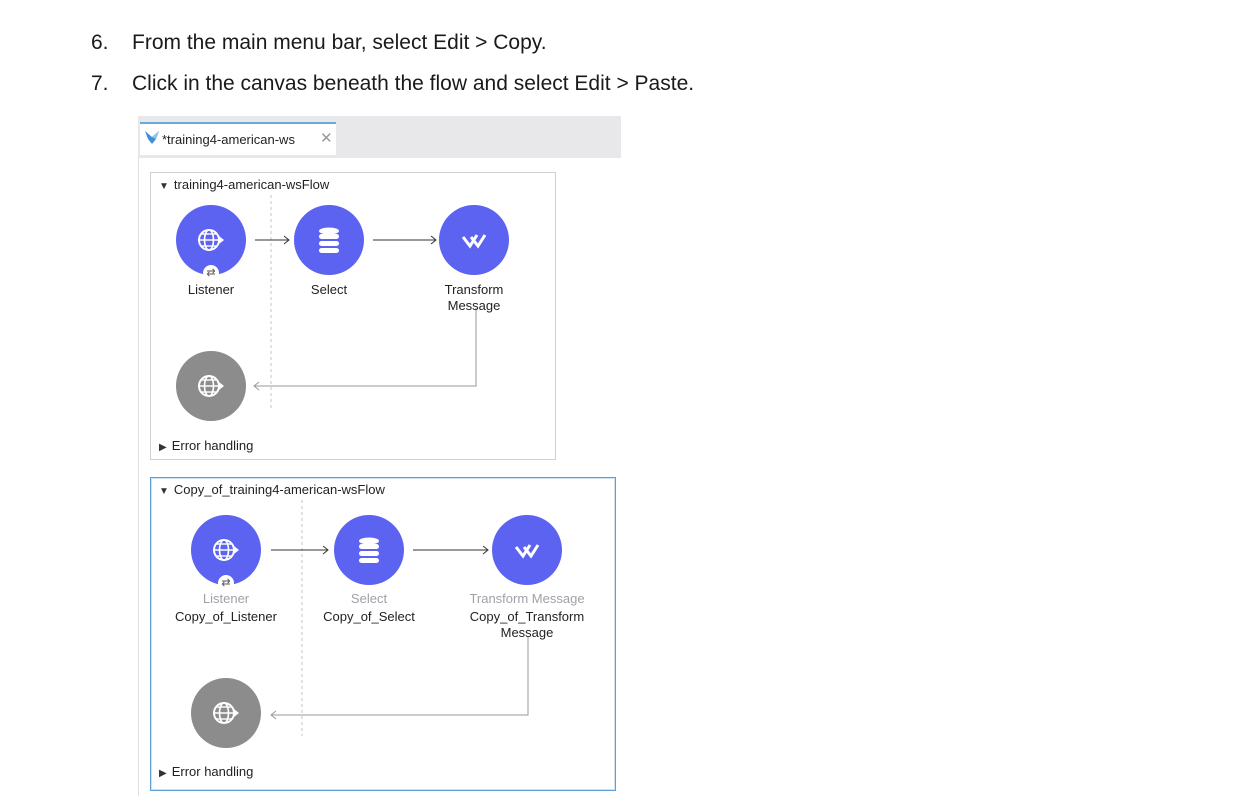 Image resolution: width=1236 pixels, height=800 pixels. What do you see at coordinates (152, 137) in the screenshot?
I see `mulesoft-logo-icon` at bounding box center [152, 137].